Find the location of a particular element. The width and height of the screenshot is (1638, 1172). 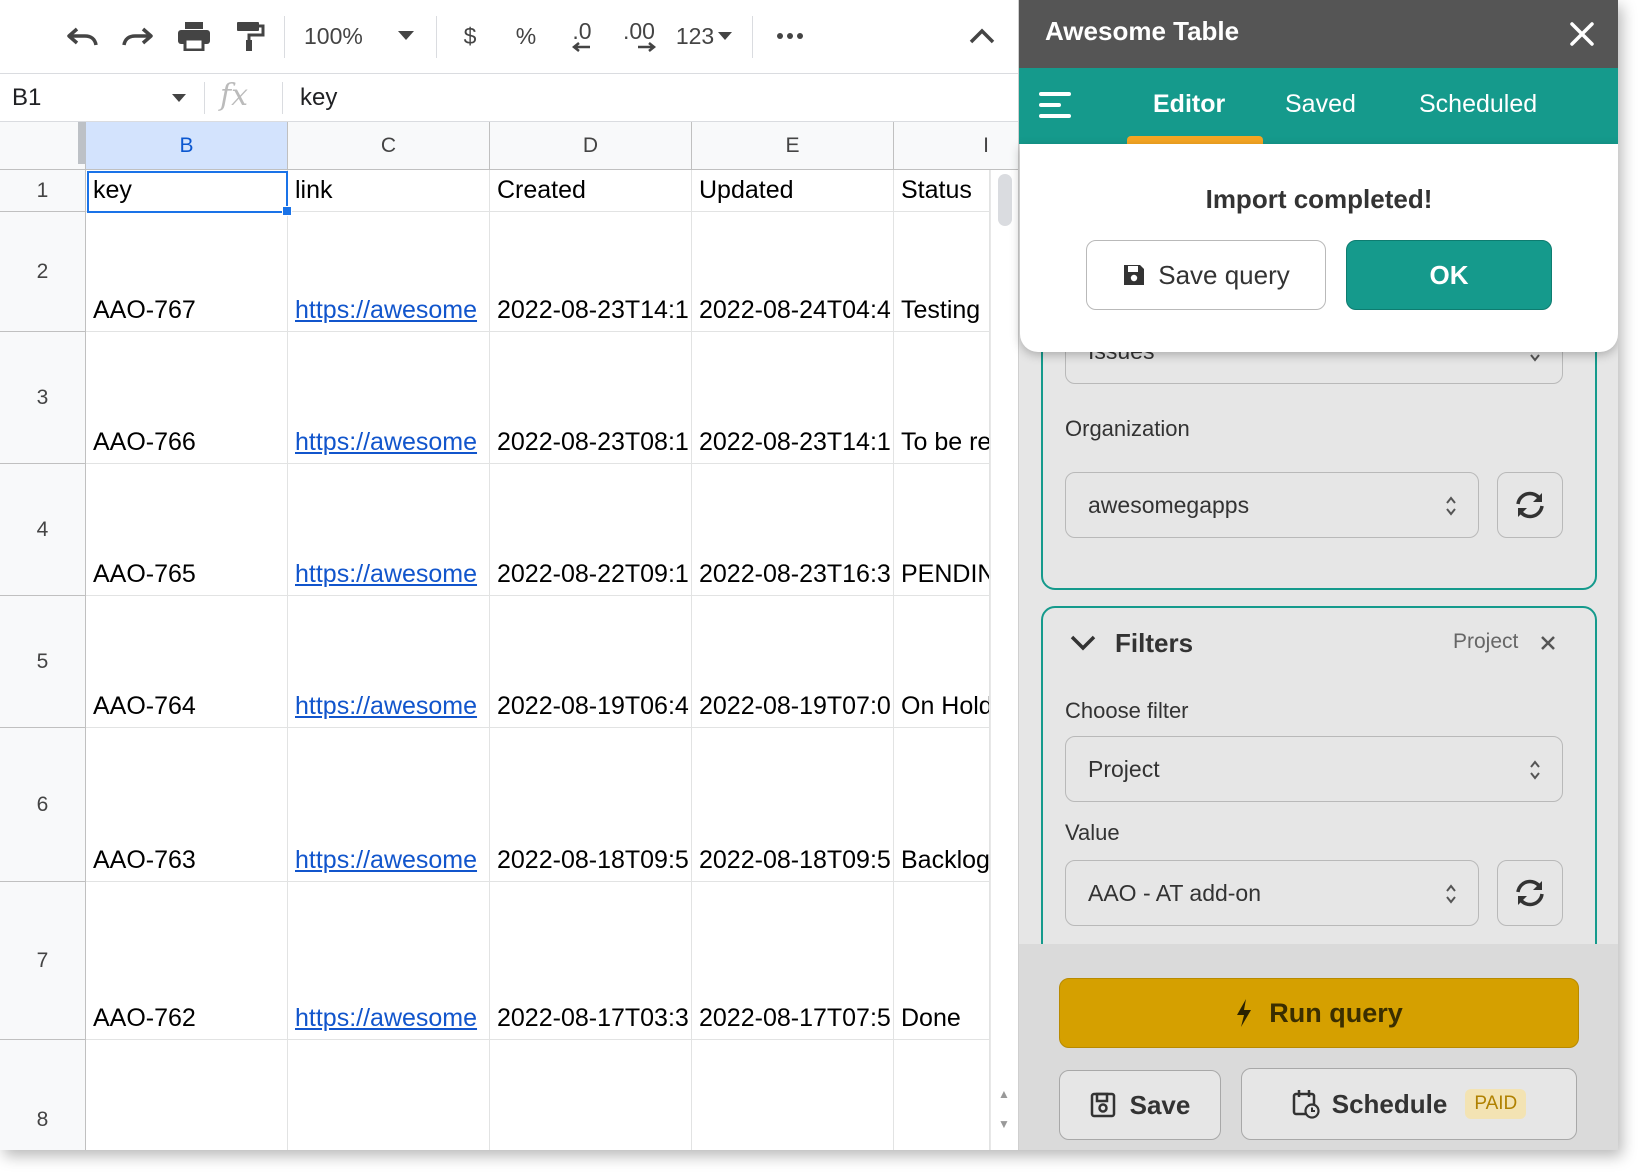

collapse-toolbar-icon is located at coordinates (982, 36).